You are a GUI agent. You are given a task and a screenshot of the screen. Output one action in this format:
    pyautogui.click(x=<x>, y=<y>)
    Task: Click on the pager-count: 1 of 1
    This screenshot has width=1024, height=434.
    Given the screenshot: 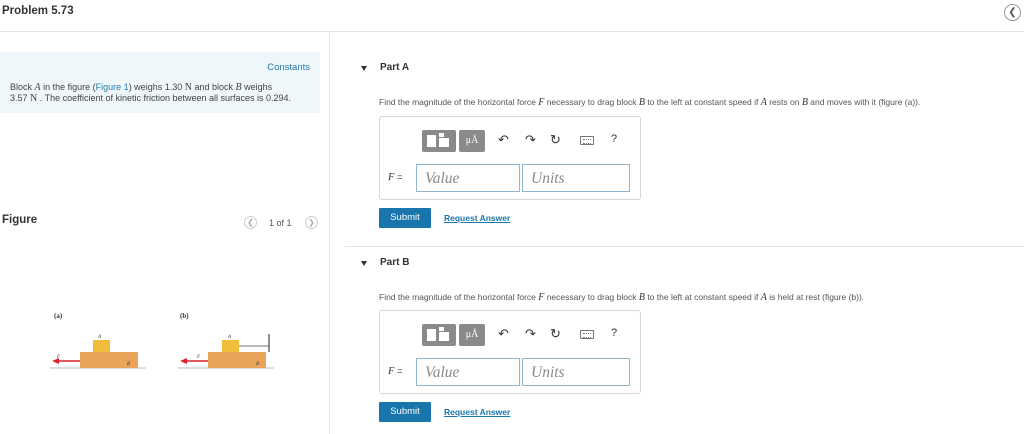 What is the action you would take?
    pyautogui.click(x=280, y=223)
    